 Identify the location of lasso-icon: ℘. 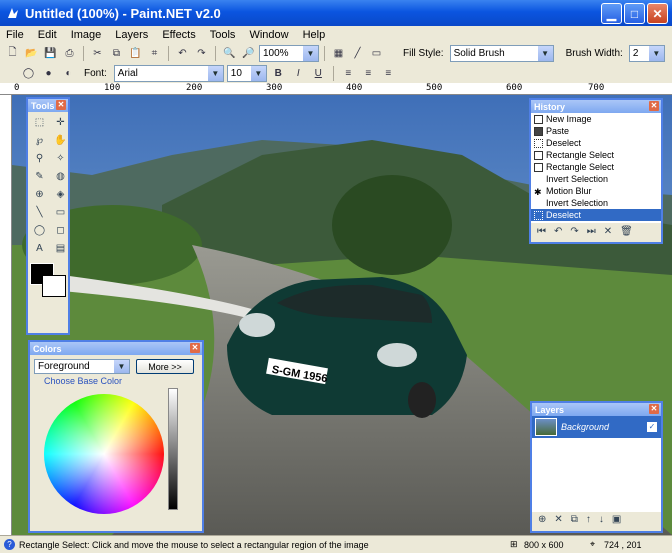
(39, 140).